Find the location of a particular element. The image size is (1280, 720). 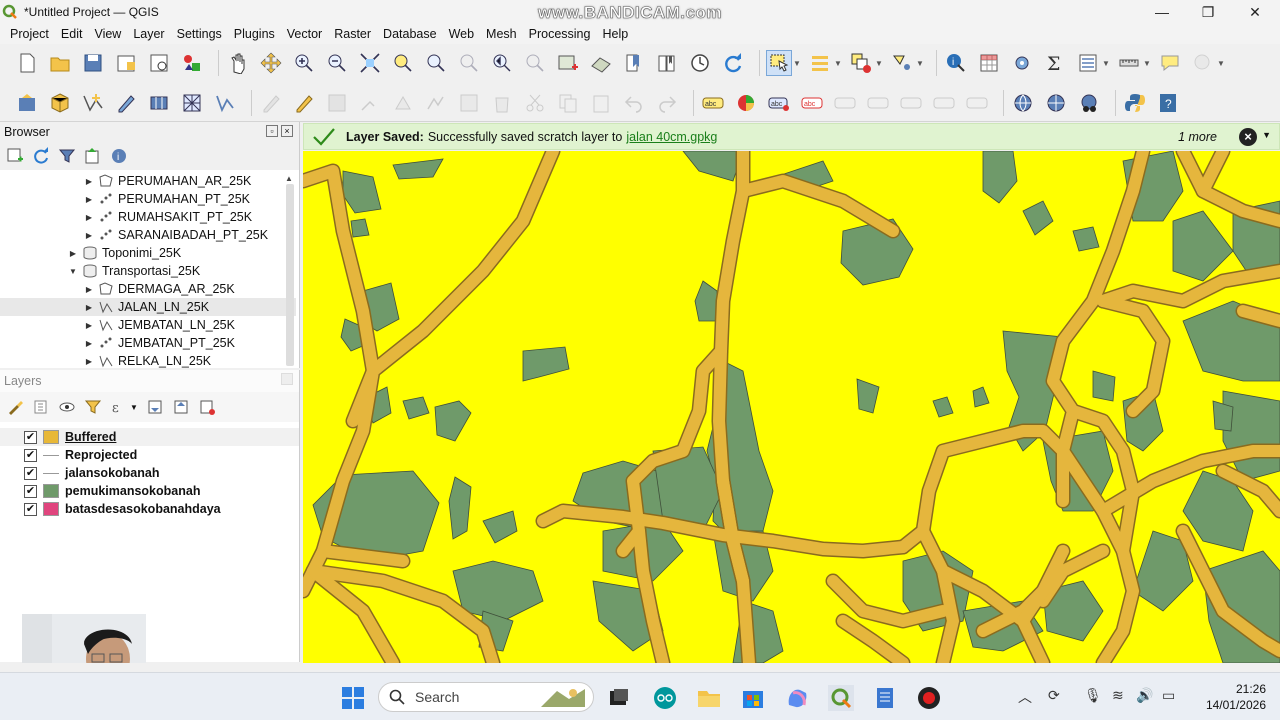

new-print-layout-icon is located at coordinates (126, 63).